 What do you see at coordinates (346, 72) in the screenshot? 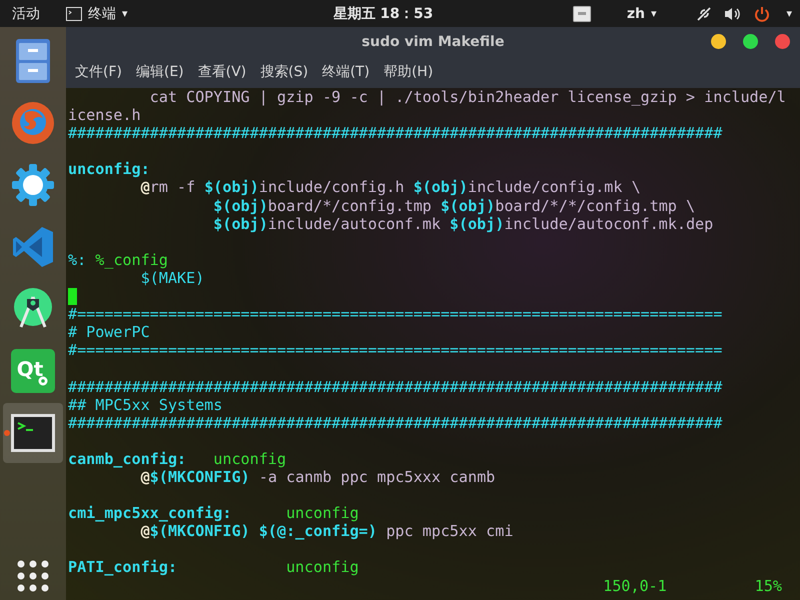
I see `menu-item: 终端(T)` at bounding box center [346, 72].